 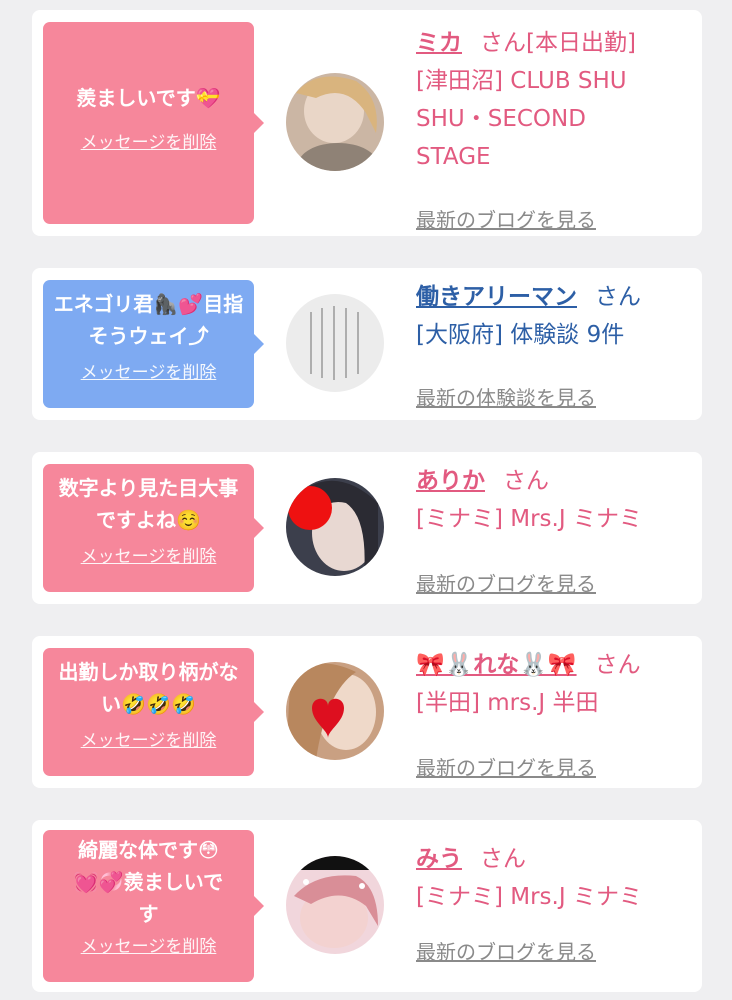 What do you see at coordinates (496, 297) in the screenshot?
I see `profile-name-link: 働きアリーマン` at bounding box center [496, 297].